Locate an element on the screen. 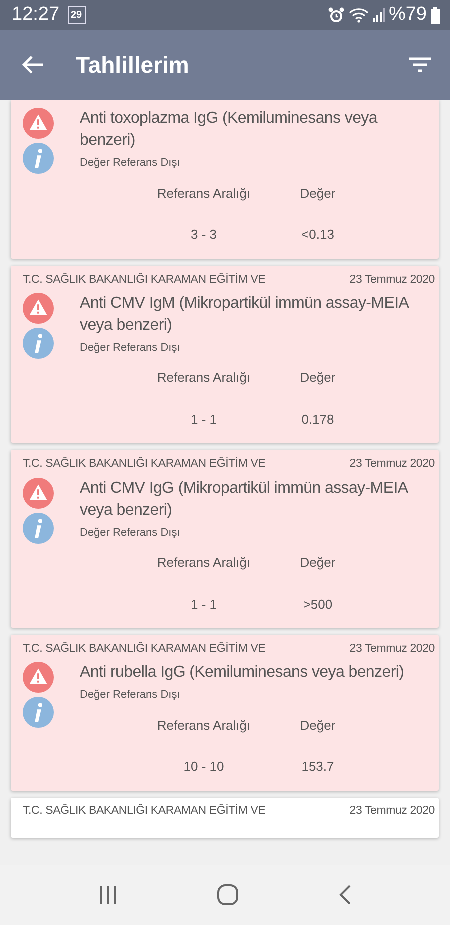 The height and width of the screenshot is (925, 450). test-name: Anti toxoplazma IgG (Kemiluminesans veya benzeri) is located at coordinates (229, 130).